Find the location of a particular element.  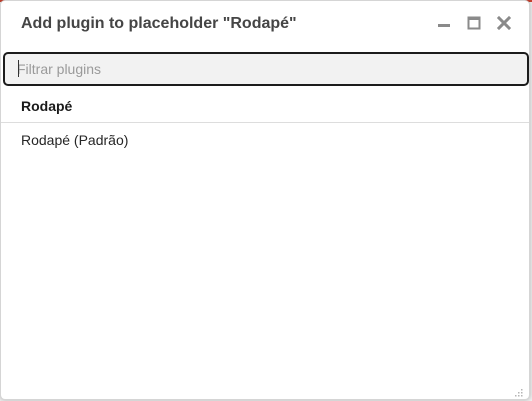

dialog-header: Add plugin to placeholder "Rodapé" is located at coordinates (265, 25).